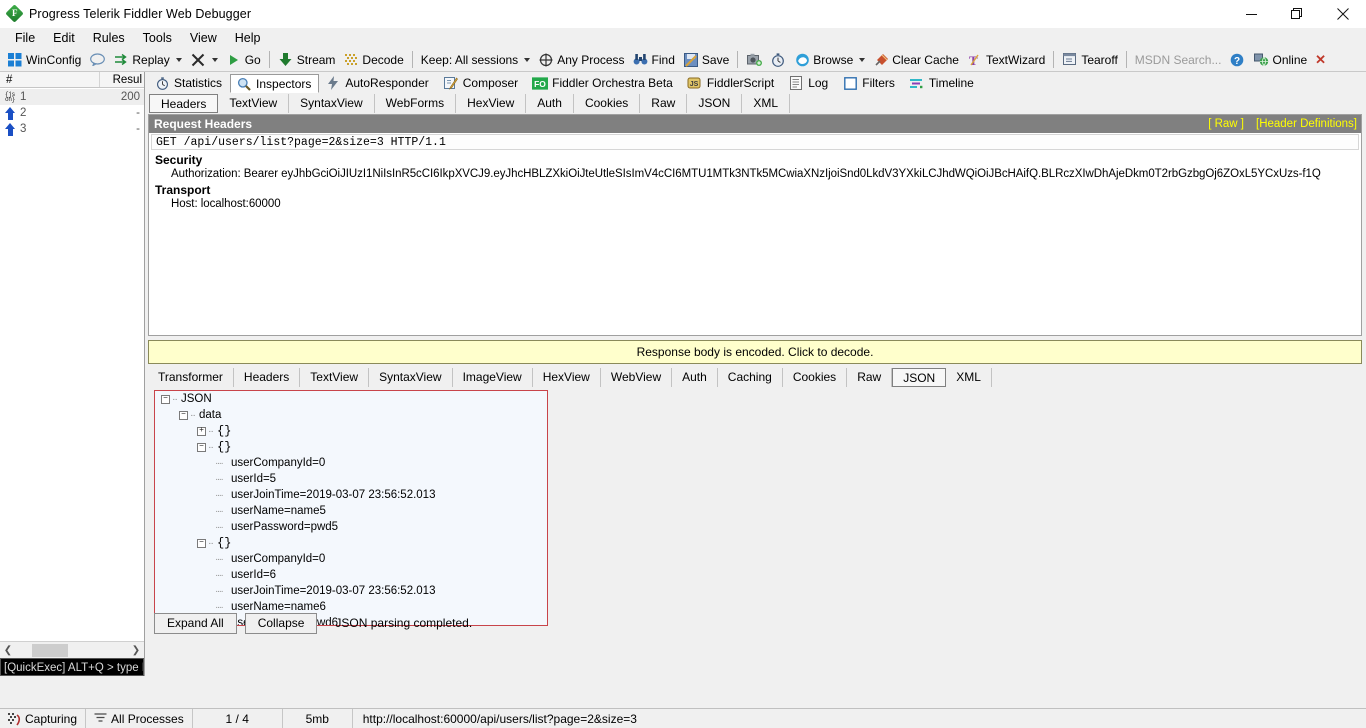 This screenshot has width=1366, height=728. What do you see at coordinates (862, 59) in the screenshot?
I see `browse-dropdown-caret-icon` at bounding box center [862, 59].